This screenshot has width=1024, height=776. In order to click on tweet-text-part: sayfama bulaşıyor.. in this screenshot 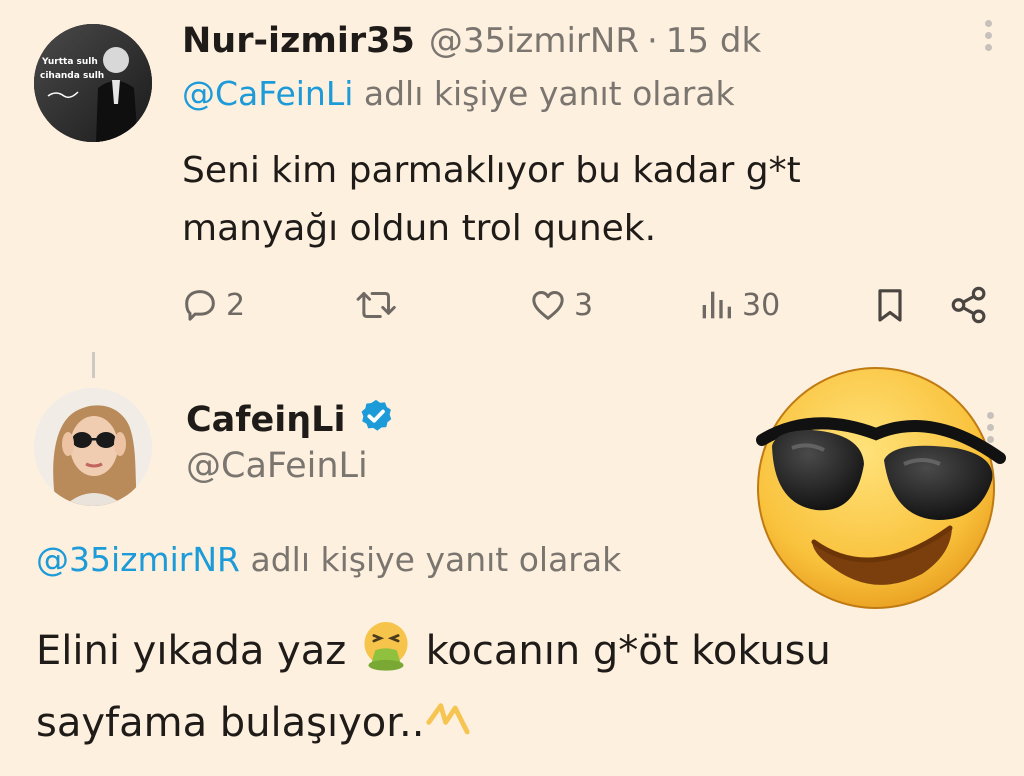, I will do `click(230, 723)`.